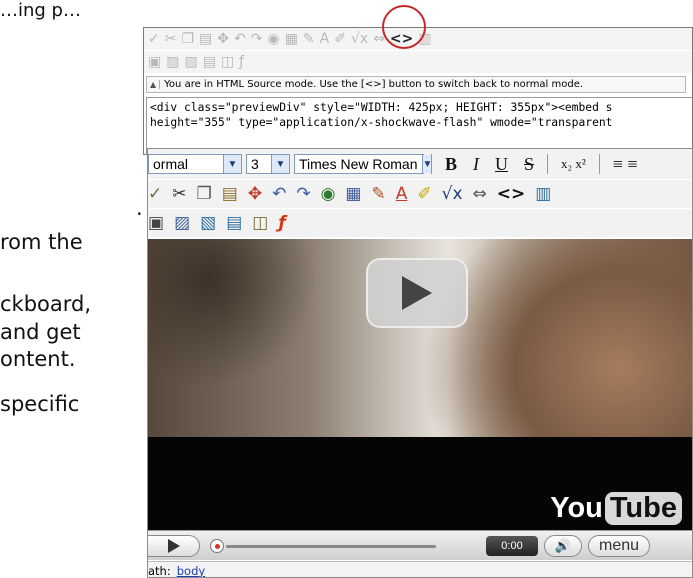  I want to click on doc-text-line: ckboard,, so click(46, 304).